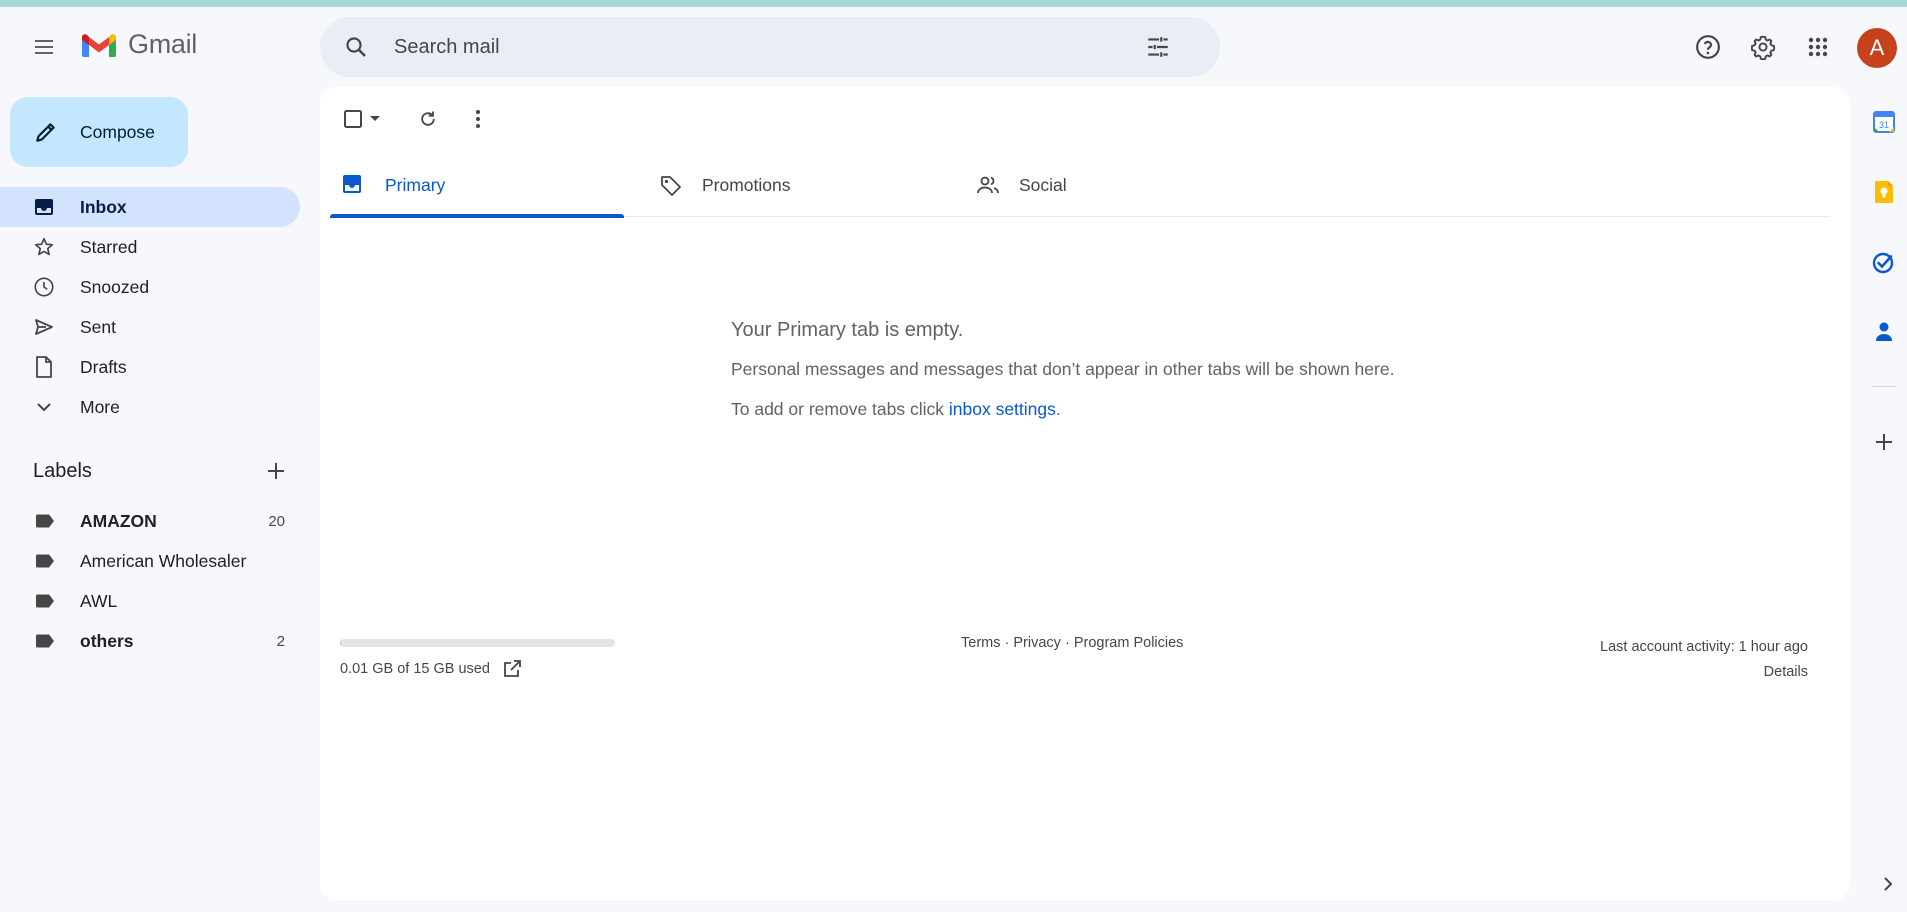 The width and height of the screenshot is (1907, 912). I want to click on apps-grid-icon, so click(1818, 47).